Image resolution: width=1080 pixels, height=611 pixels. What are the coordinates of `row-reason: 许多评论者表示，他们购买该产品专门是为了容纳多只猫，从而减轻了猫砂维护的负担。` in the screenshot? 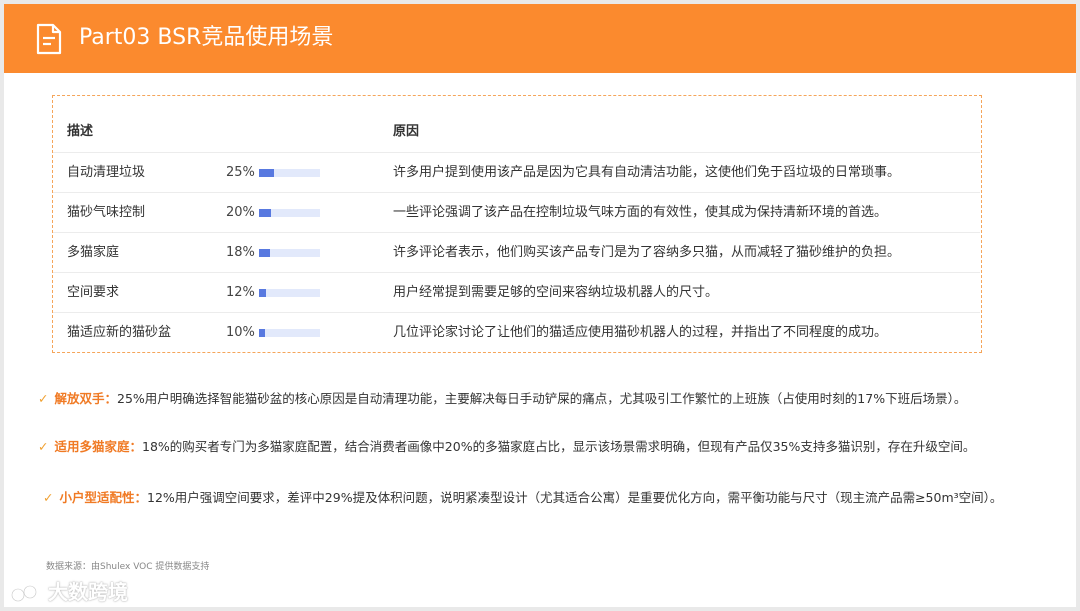 It's located at (647, 252).